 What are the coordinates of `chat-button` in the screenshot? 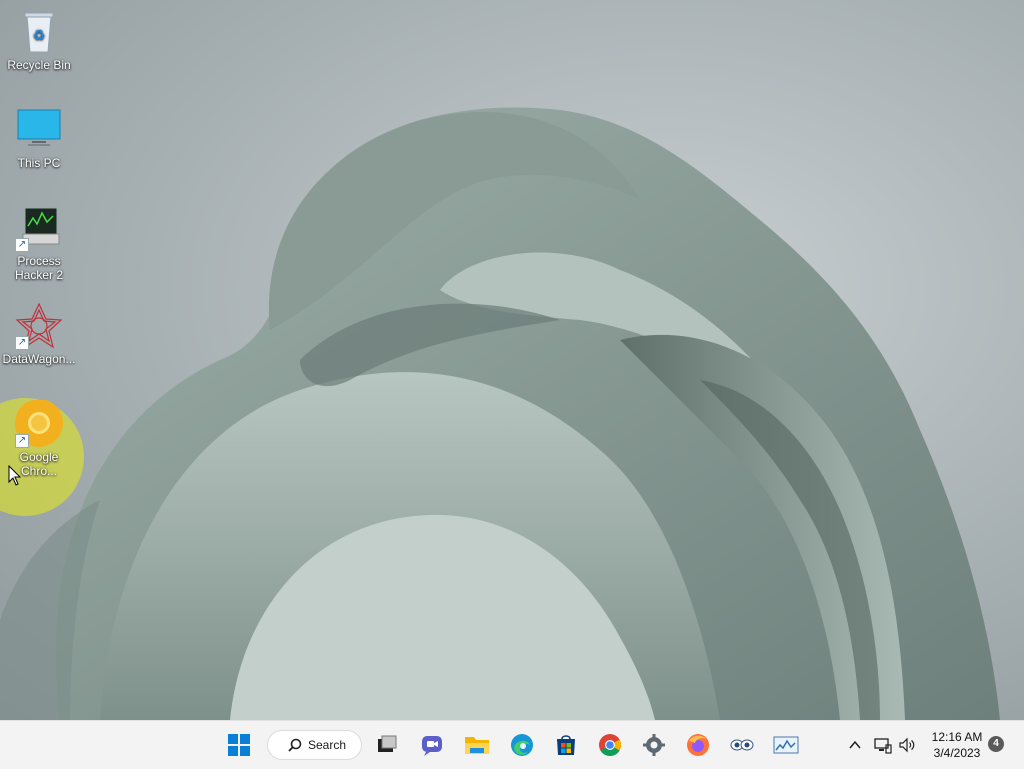 It's located at (432, 745).